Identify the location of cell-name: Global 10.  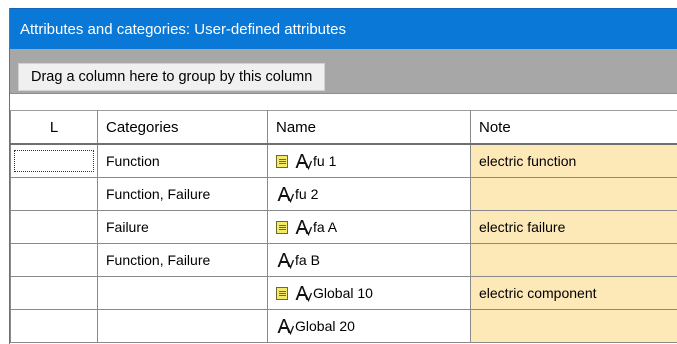
(369, 293).